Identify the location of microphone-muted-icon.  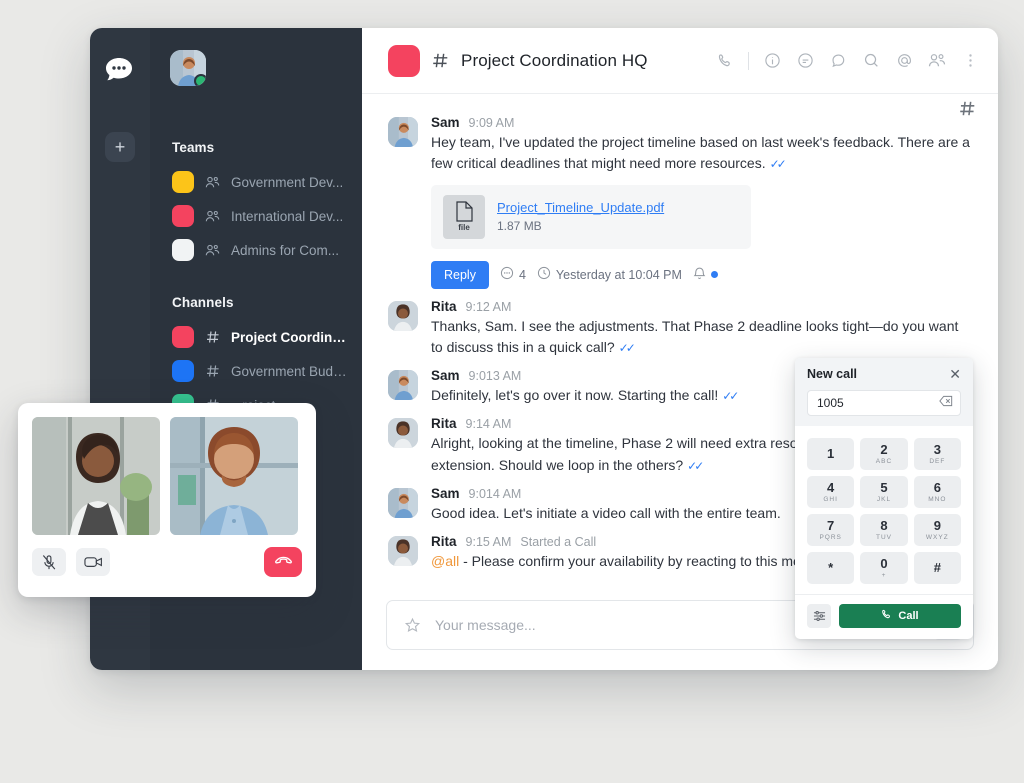
(49, 562).